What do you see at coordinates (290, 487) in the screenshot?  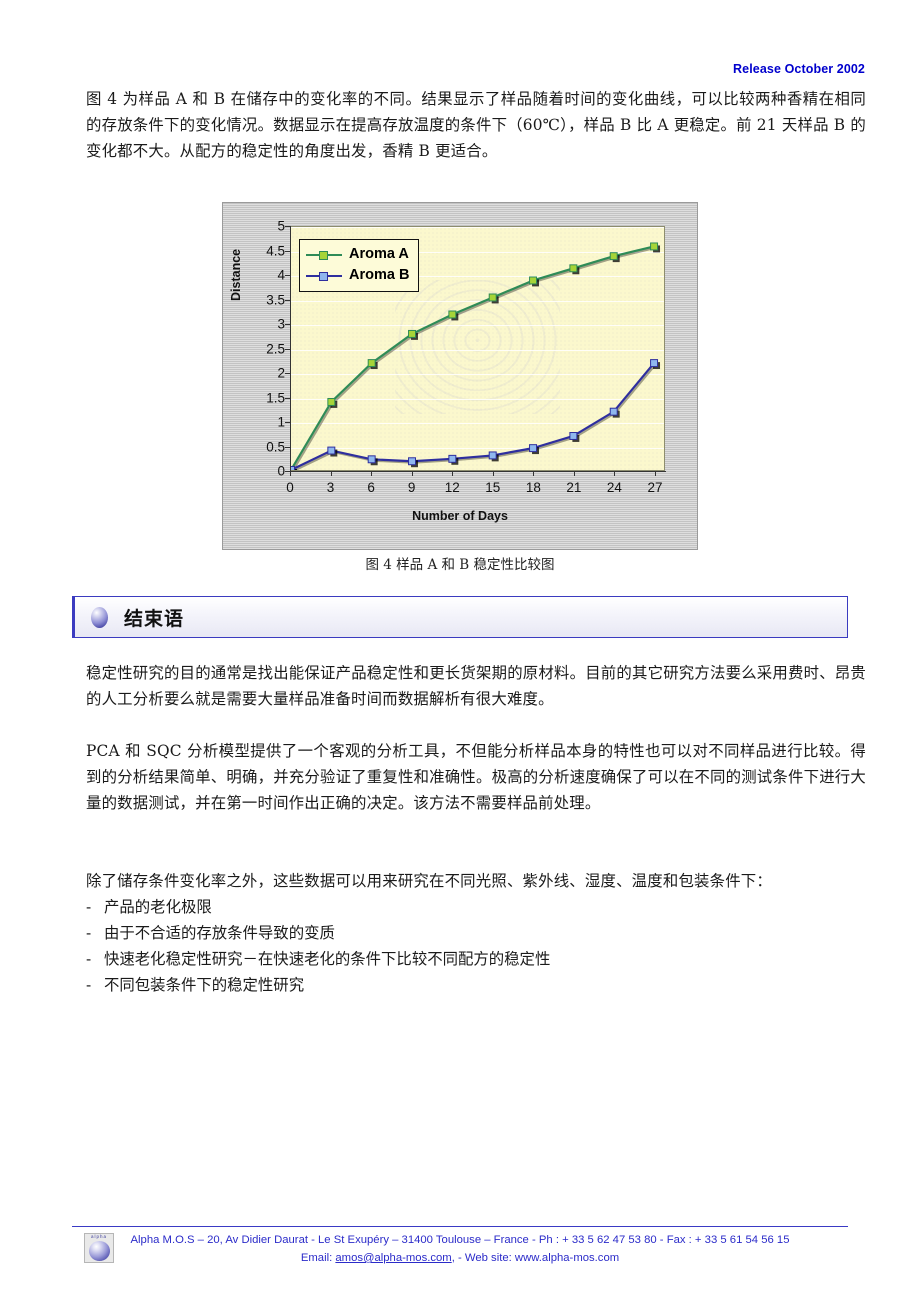 I see `x-axis-tick-label: 0` at bounding box center [290, 487].